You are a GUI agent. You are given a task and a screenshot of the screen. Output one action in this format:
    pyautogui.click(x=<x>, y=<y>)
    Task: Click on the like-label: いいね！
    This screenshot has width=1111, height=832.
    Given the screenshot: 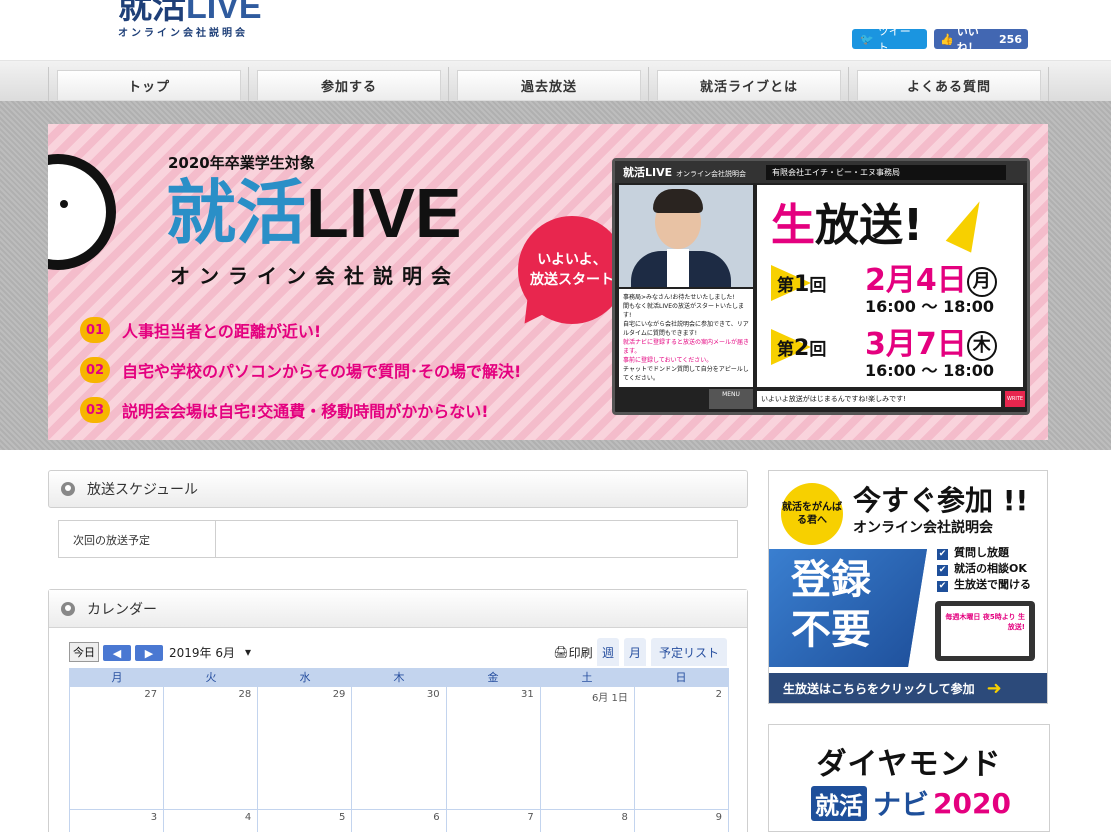 What is the action you would take?
    pyautogui.click(x=967, y=39)
    